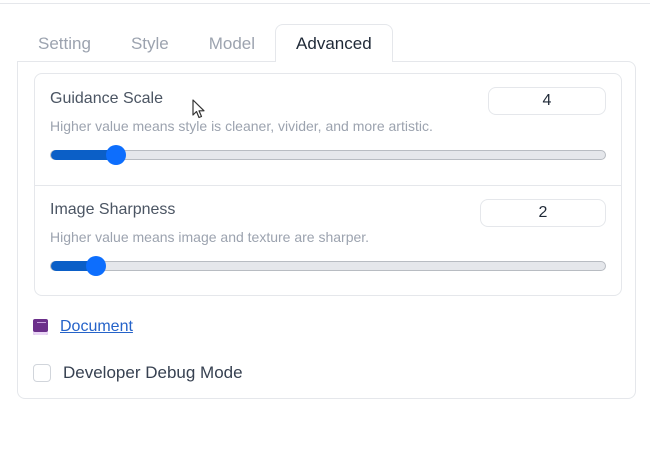 The width and height of the screenshot is (650, 459). Describe the element at coordinates (113, 209) in the screenshot. I see `image-sharpness-label: Image Sharpness` at that location.